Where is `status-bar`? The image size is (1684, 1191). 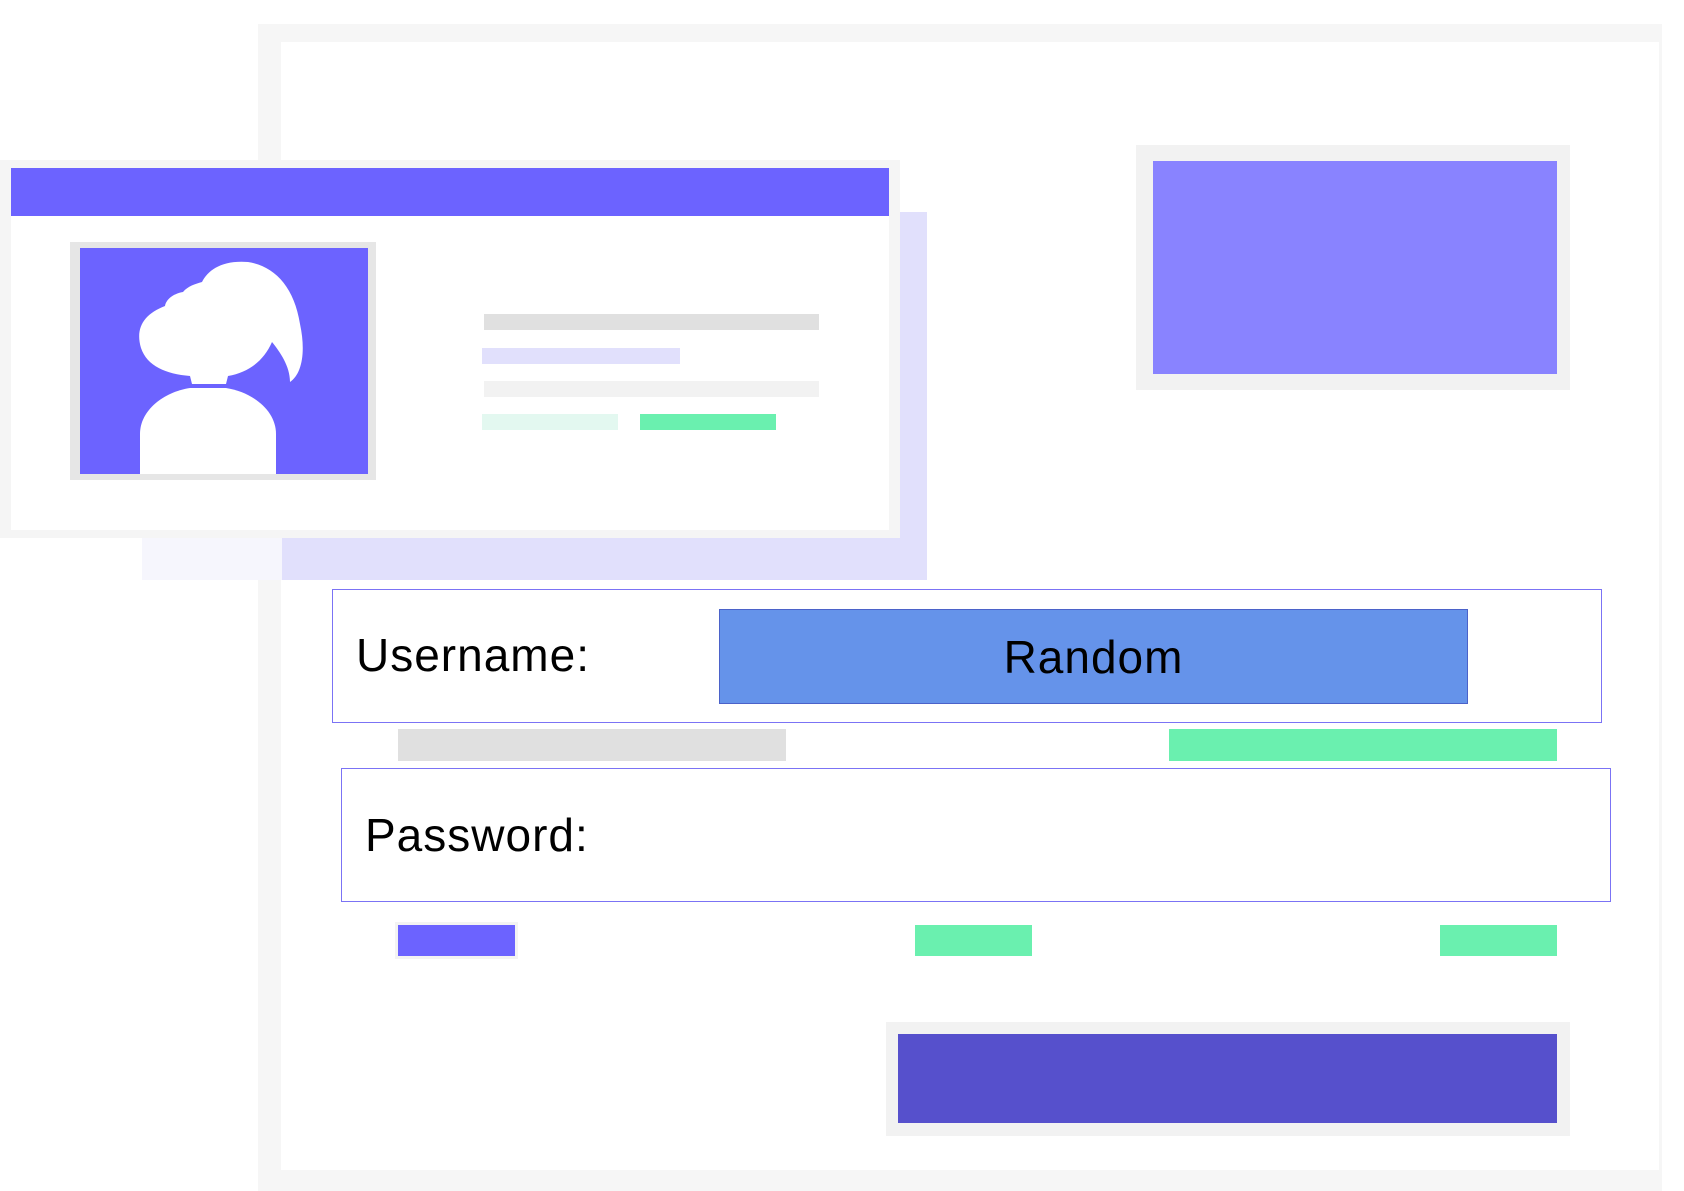 status-bar is located at coordinates (1363, 745).